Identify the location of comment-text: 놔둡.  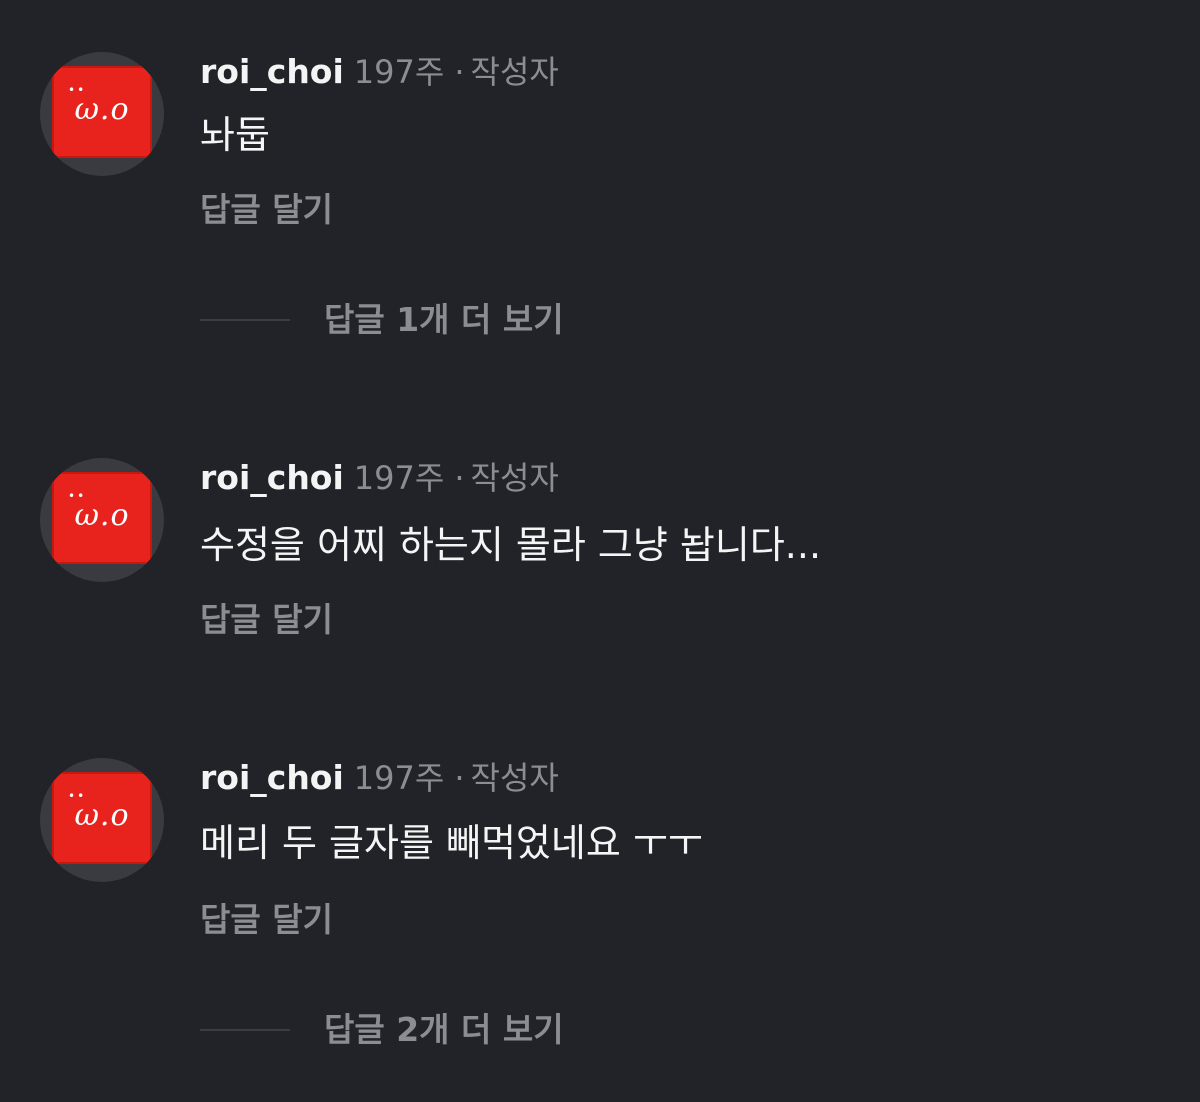
(235, 135).